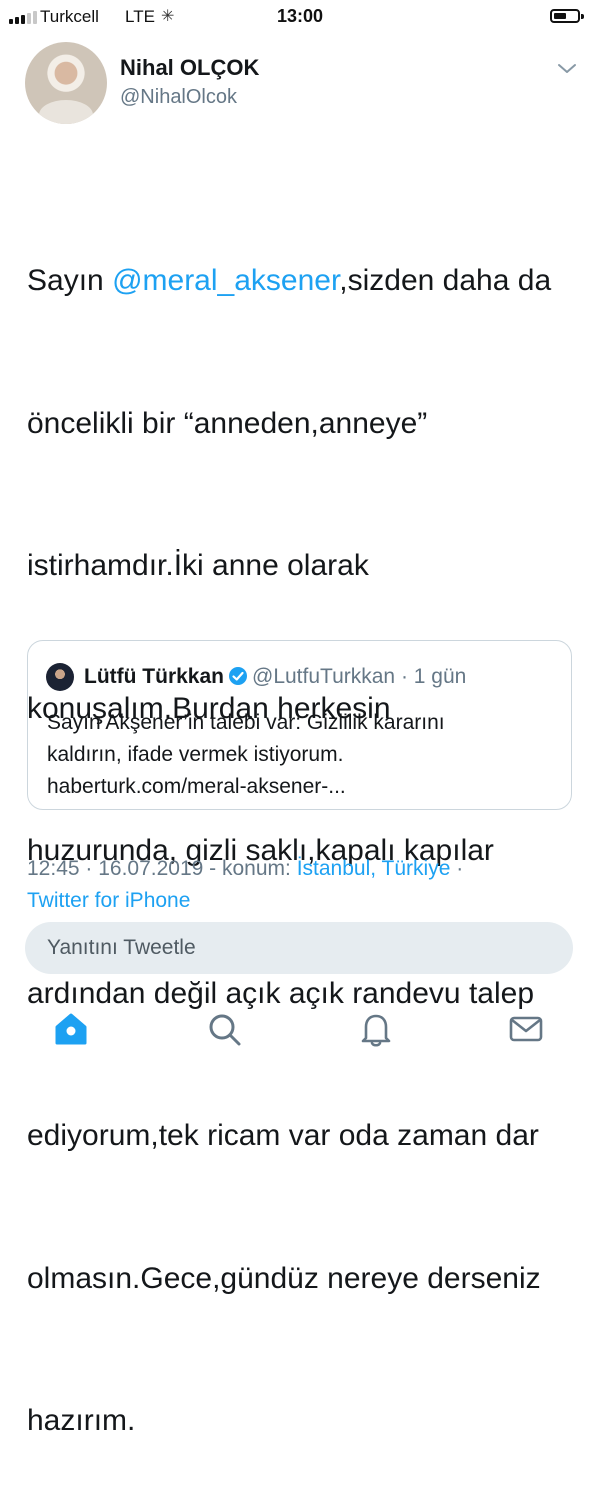 This screenshot has height=1492, width=600. I want to click on quoted-author-avatar, so click(60, 677).